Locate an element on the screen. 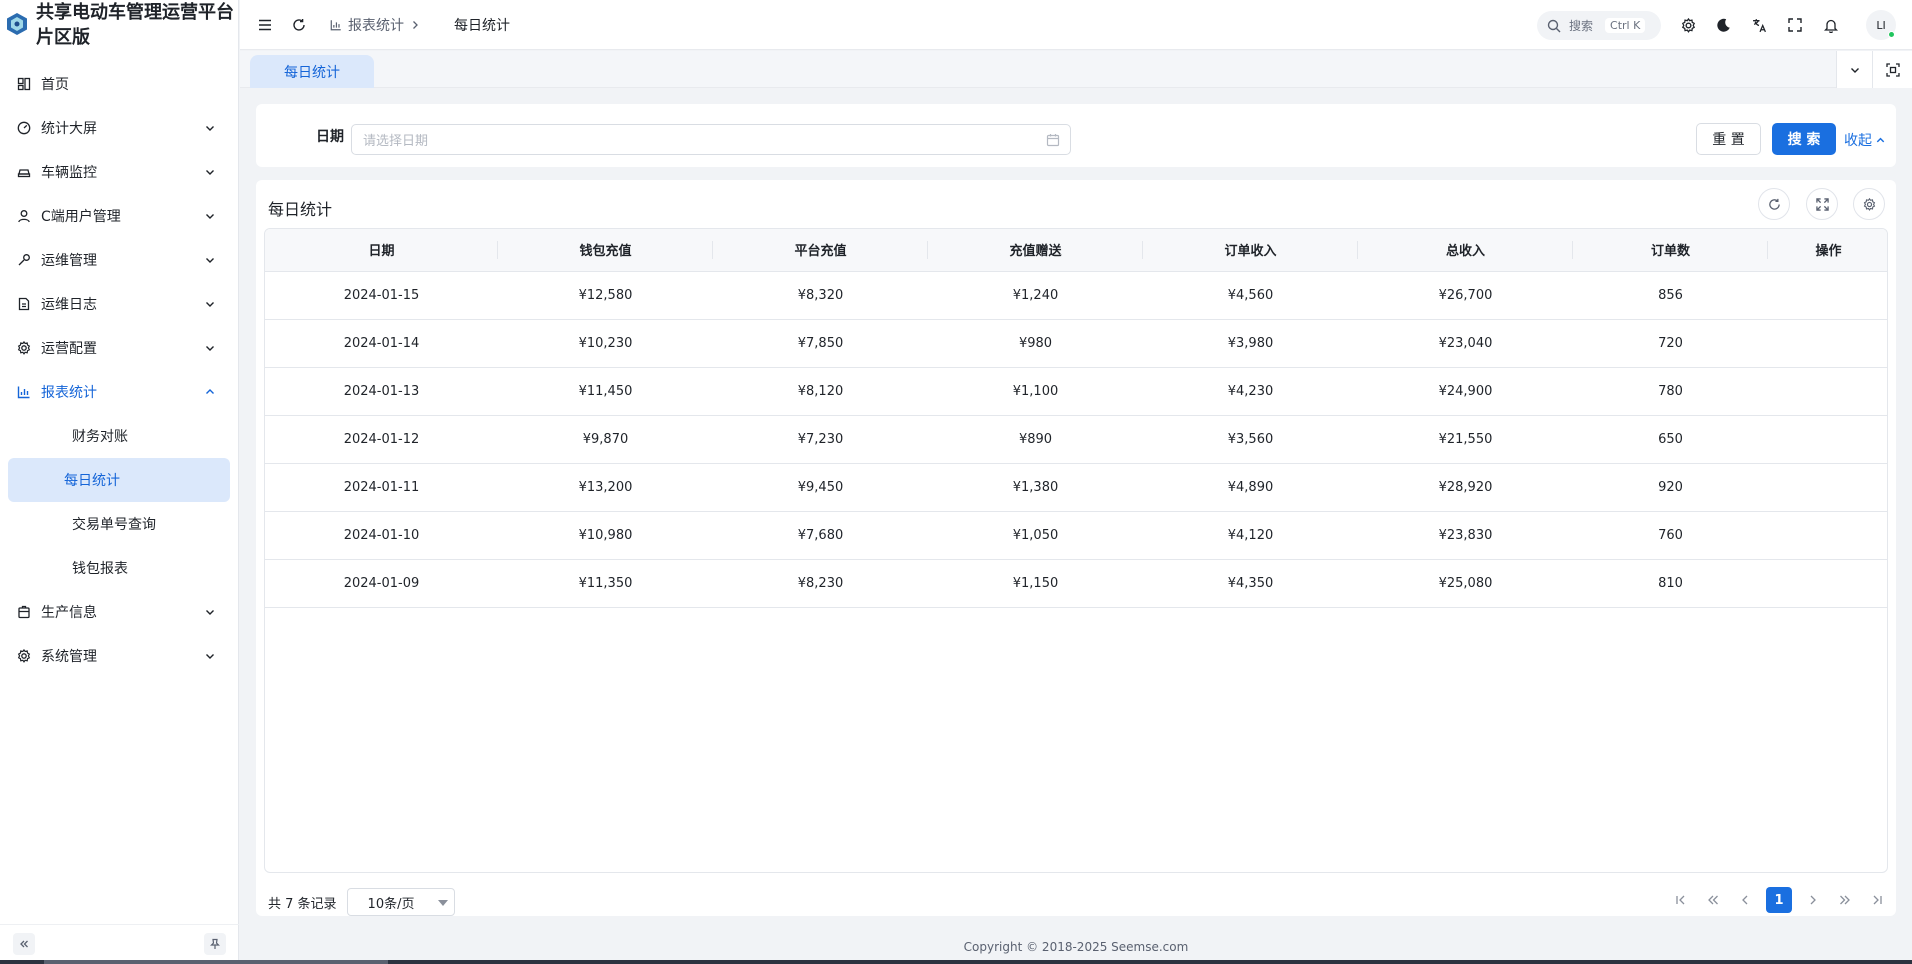 The image size is (1912, 964). moon-icon is located at coordinates (1723, 25).